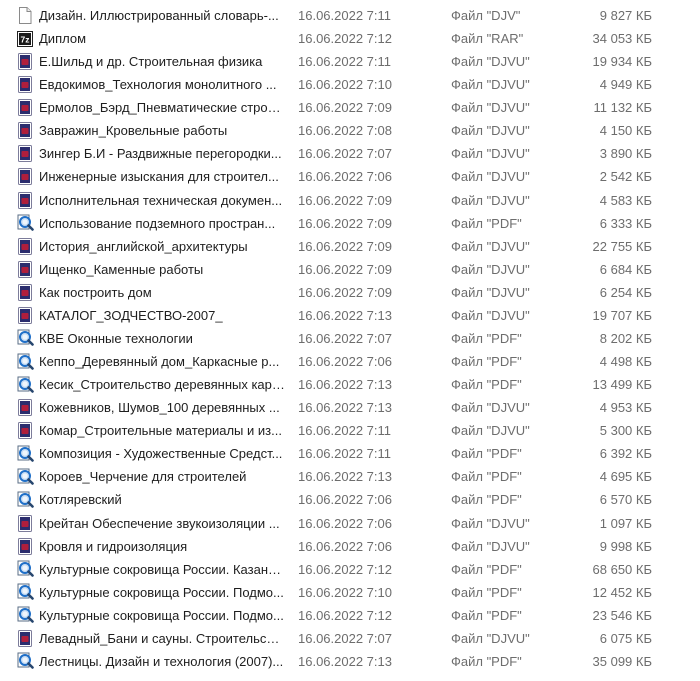  I want to click on file-size: 4 150 КБ, so click(625, 131).